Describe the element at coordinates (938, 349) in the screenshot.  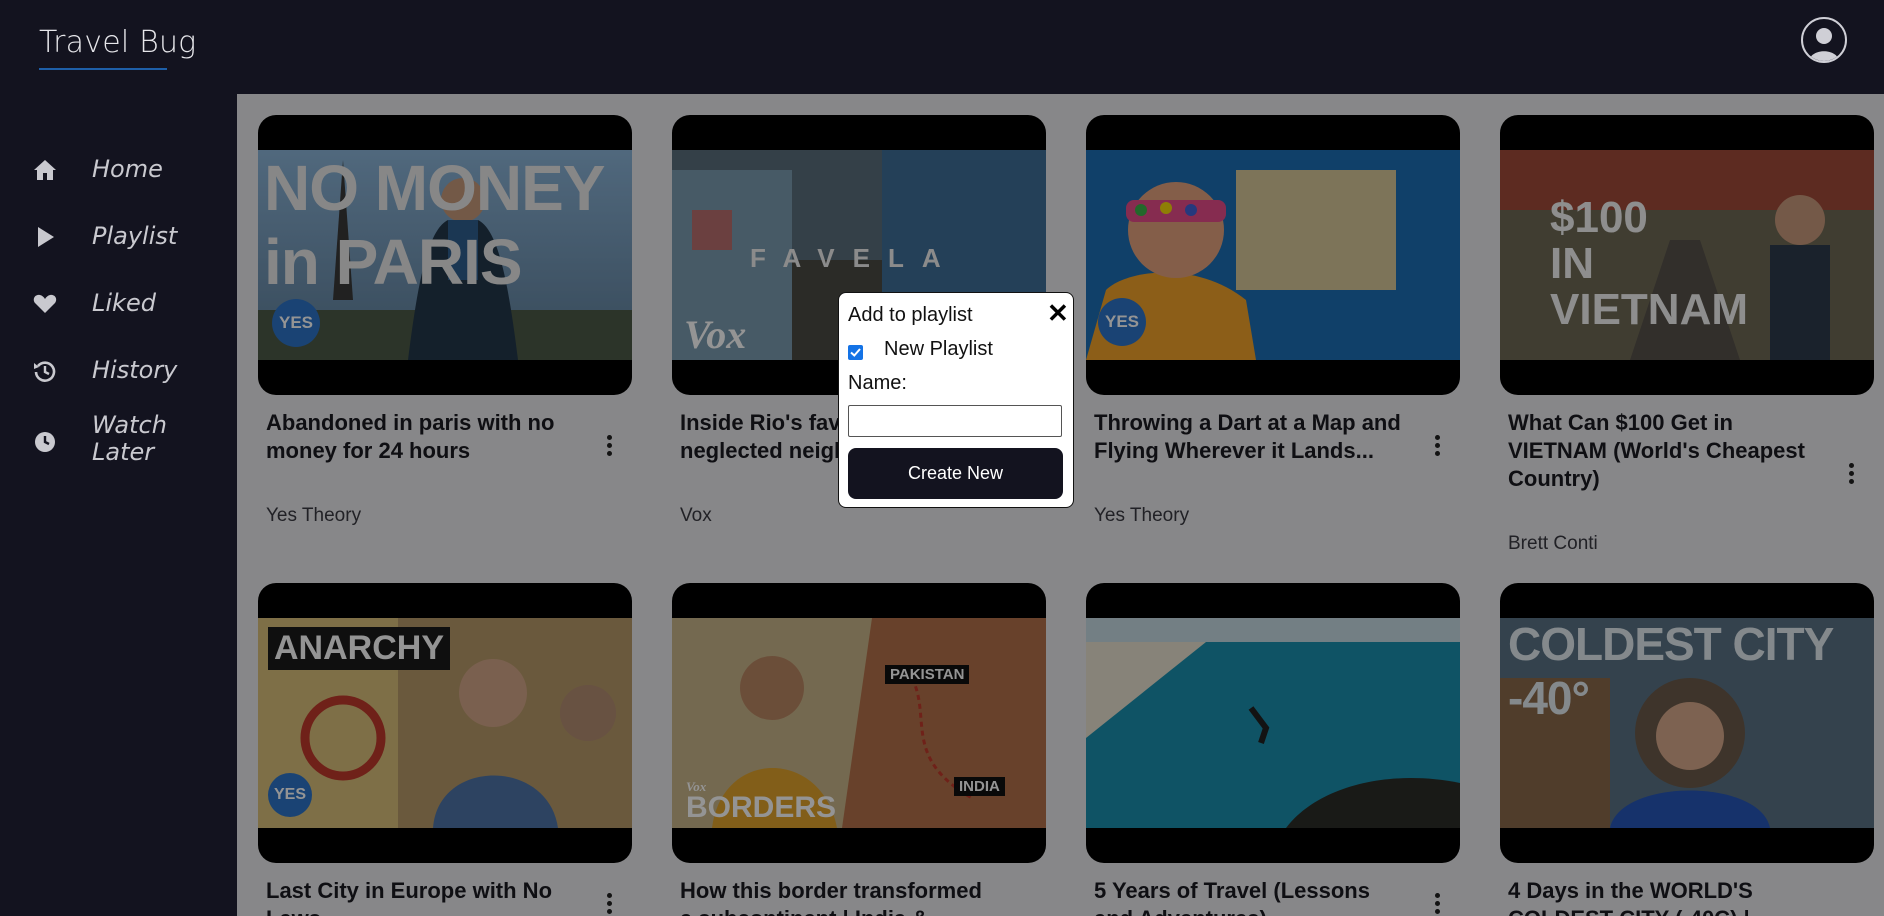
I see `new-playlist-label: New Playlist` at that location.